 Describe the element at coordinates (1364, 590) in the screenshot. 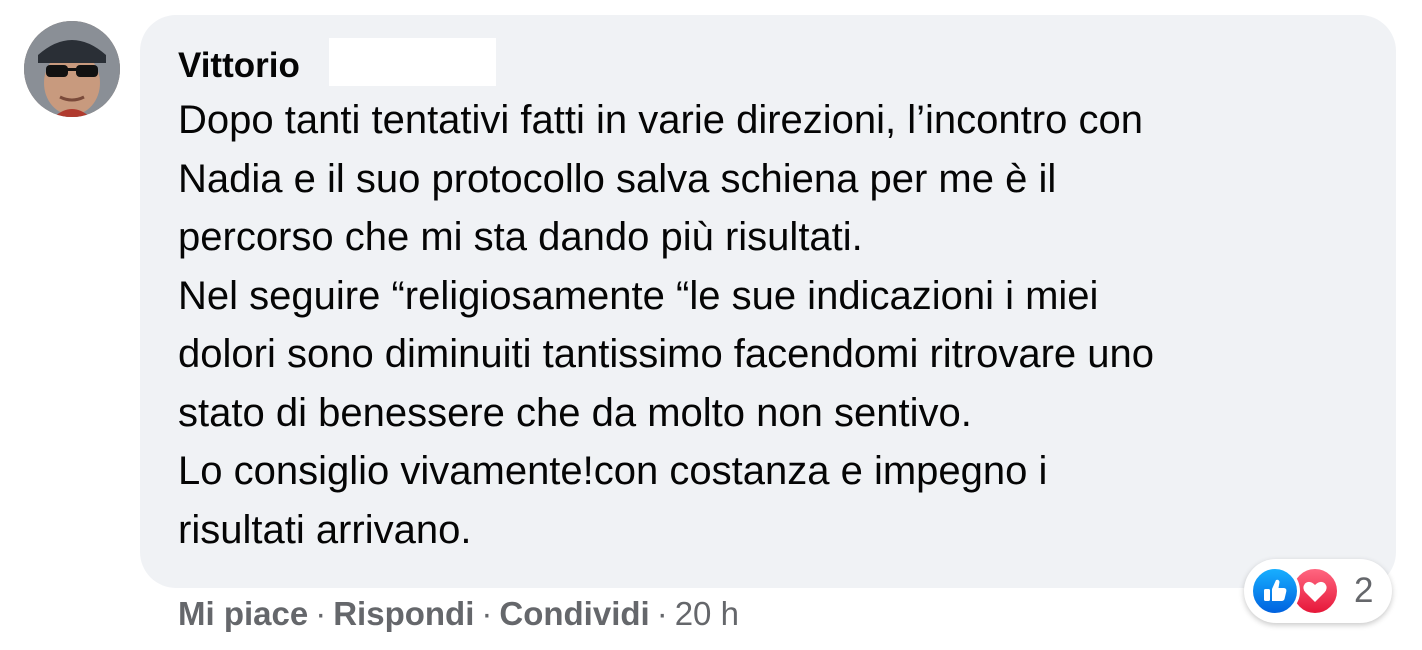

I see `reaction-count: 2` at that location.